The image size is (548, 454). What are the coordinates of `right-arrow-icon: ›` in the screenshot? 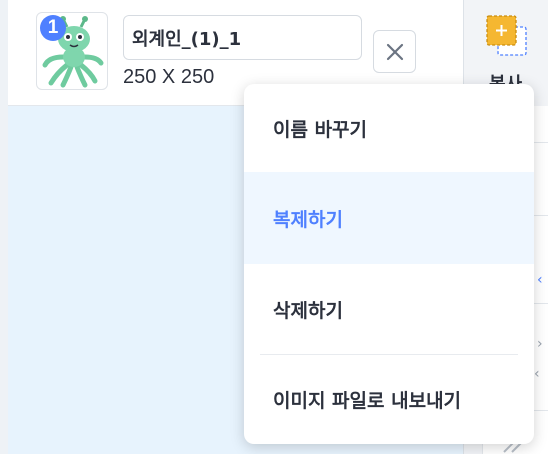 It's located at (540, 344).